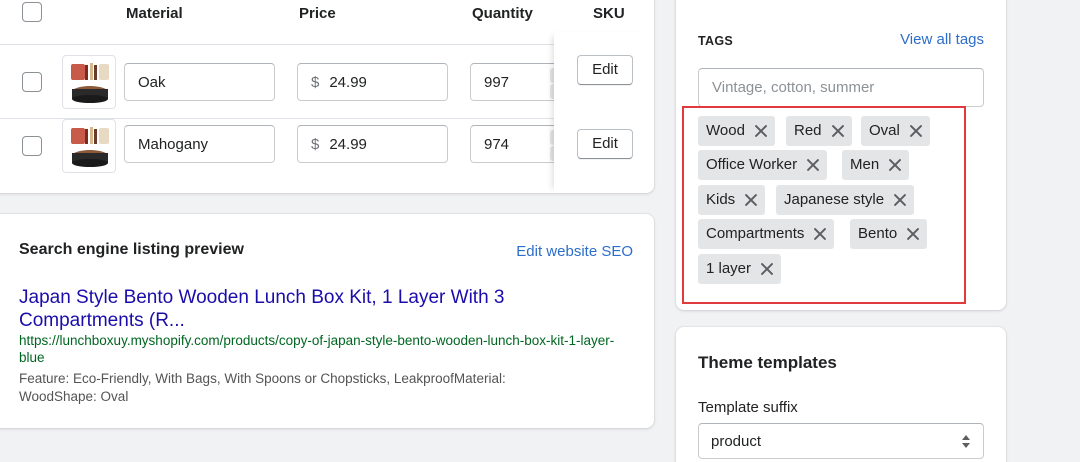 The width and height of the screenshot is (1080, 462). What do you see at coordinates (755, 233) in the screenshot?
I see `tag-label: Compartments` at bounding box center [755, 233].